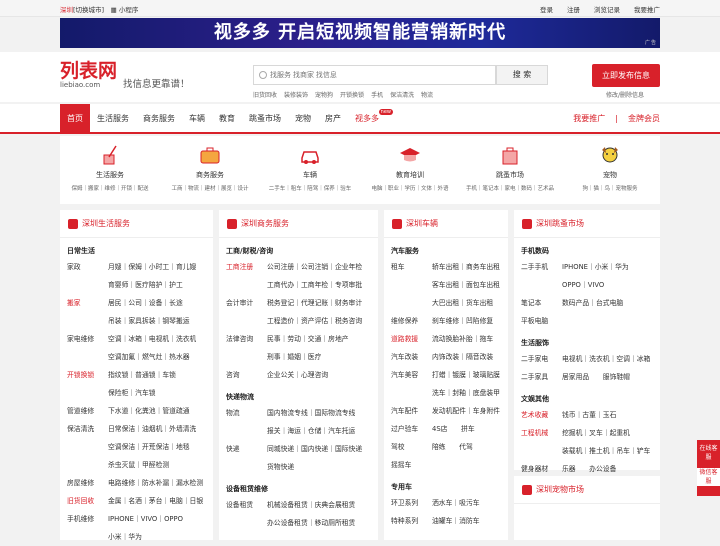  What do you see at coordinates (87, 501) in the screenshot?
I see `category-key: 旧货回收` at bounding box center [87, 501].